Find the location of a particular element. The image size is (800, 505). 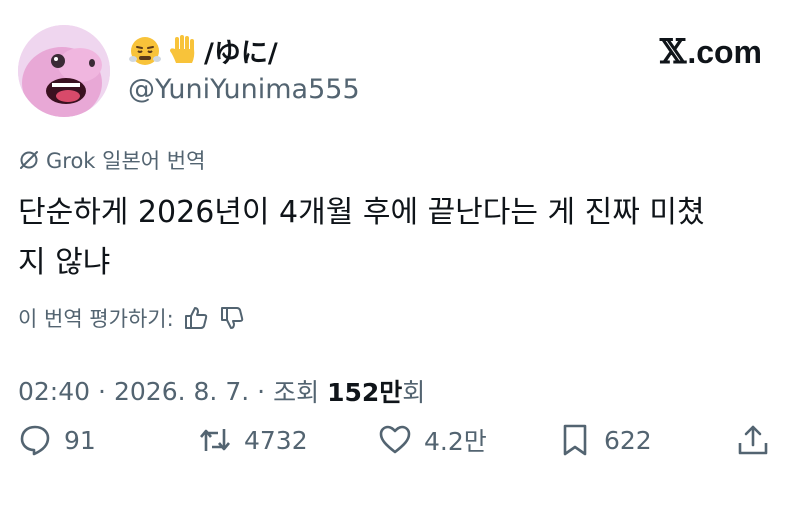

grok-icon is located at coordinates (29, 160).